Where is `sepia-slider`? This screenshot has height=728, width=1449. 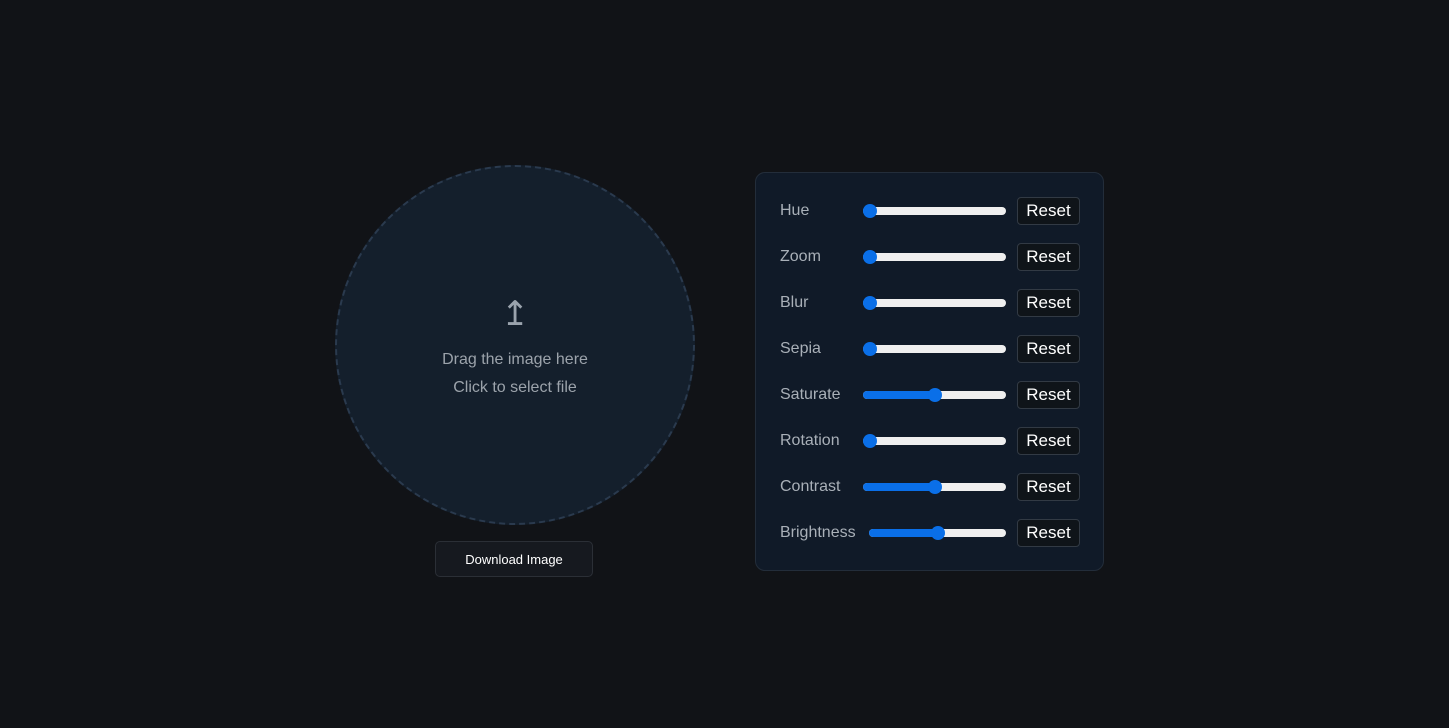 sepia-slider is located at coordinates (934, 349).